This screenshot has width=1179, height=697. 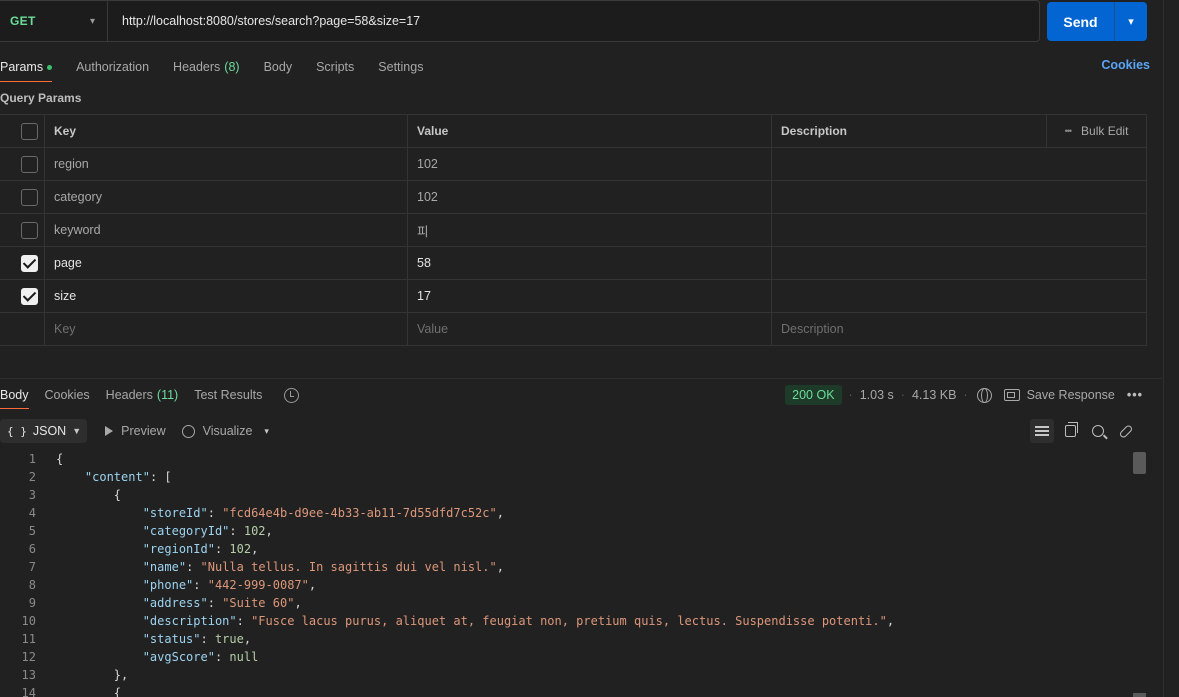 What do you see at coordinates (109, 431) in the screenshot?
I see `play-icon` at bounding box center [109, 431].